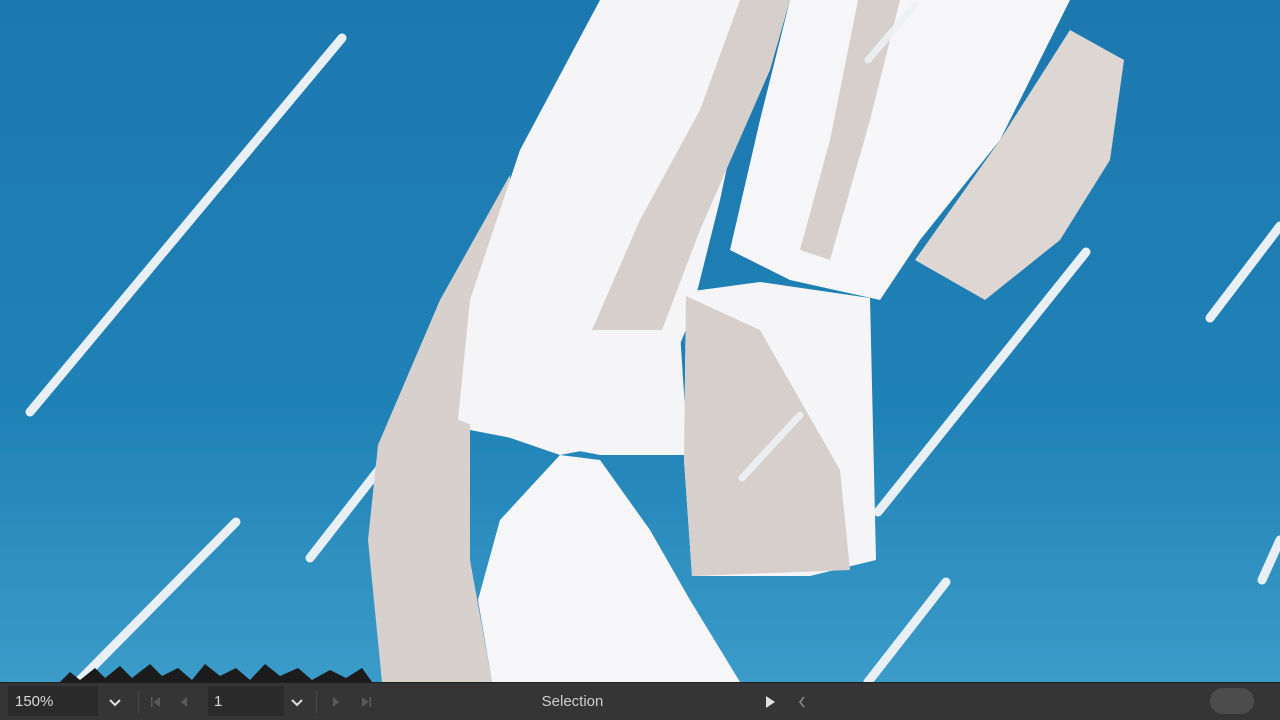 The width and height of the screenshot is (1280, 720). I want to click on last-page-icon, so click(366, 701).